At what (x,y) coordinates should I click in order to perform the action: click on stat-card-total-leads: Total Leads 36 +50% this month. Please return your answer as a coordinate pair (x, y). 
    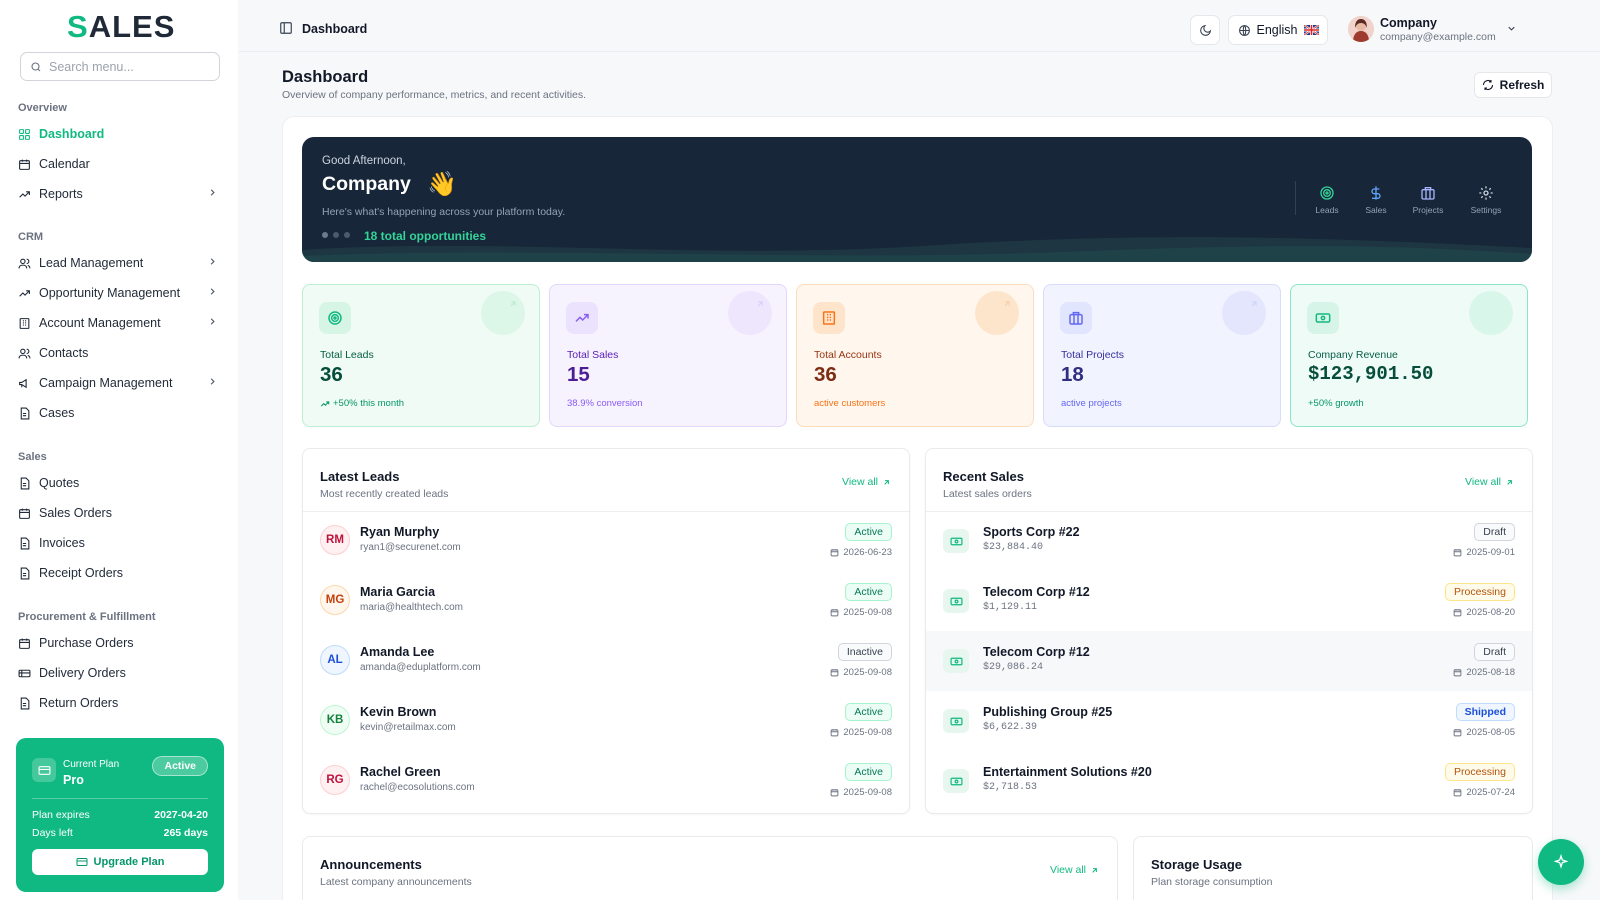
    Looking at the image, I should click on (421, 355).